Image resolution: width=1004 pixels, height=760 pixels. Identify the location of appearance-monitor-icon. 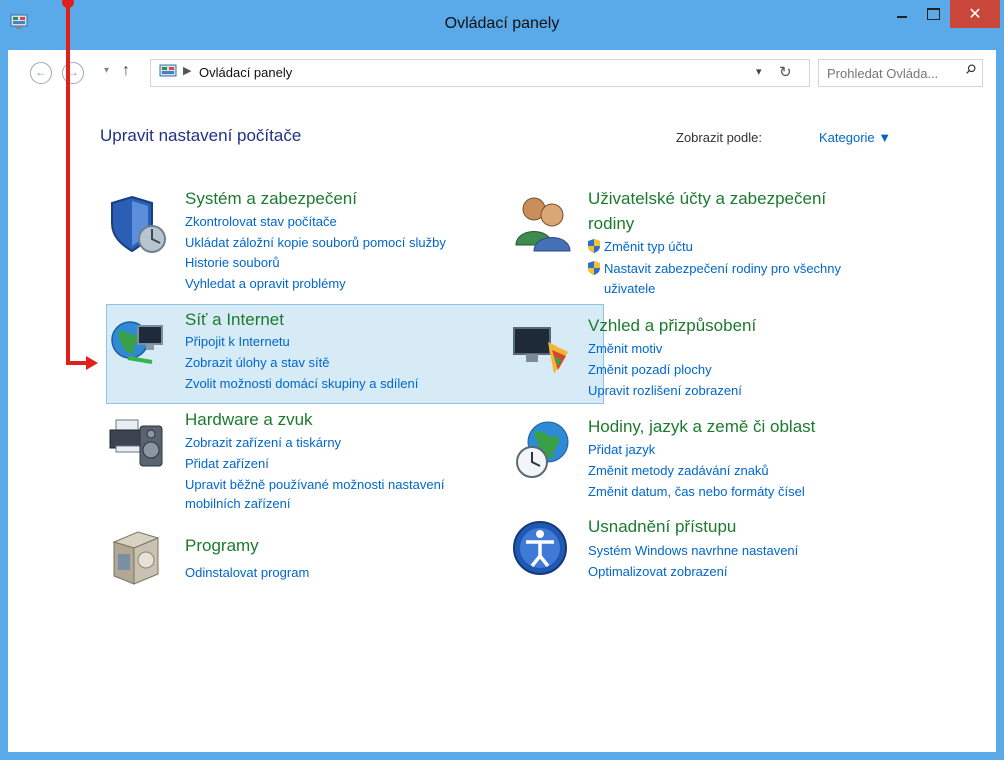
(540, 350).